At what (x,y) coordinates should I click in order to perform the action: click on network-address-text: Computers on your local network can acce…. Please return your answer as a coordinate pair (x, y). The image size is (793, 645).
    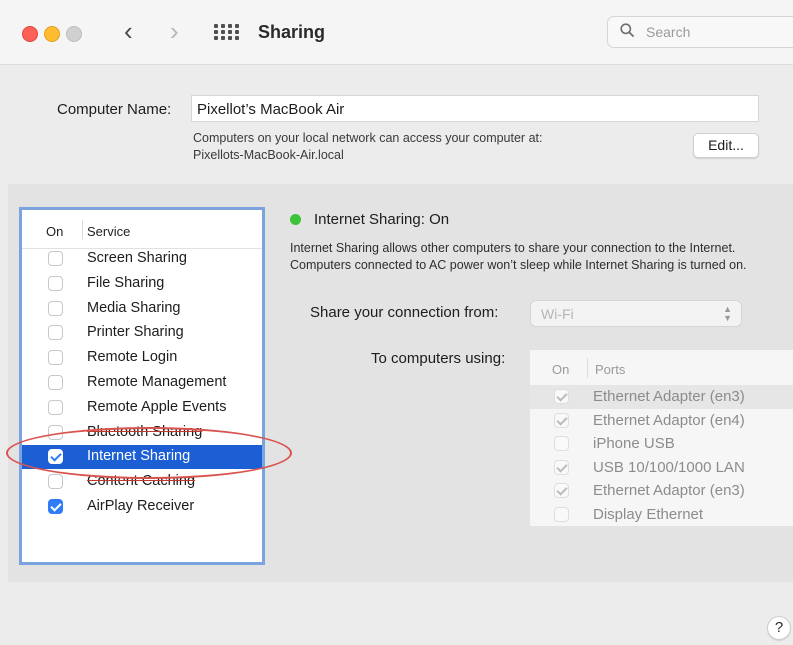
    Looking at the image, I should click on (367, 147).